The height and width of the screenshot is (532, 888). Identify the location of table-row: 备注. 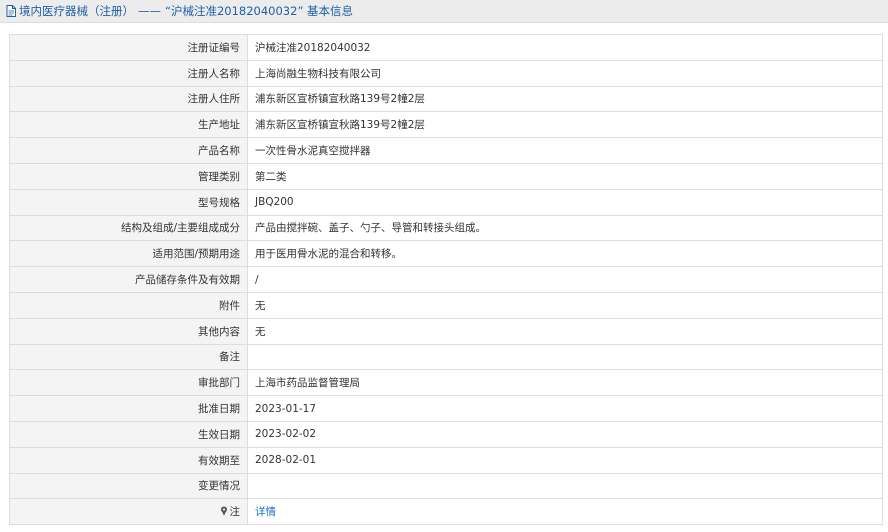
(446, 357).